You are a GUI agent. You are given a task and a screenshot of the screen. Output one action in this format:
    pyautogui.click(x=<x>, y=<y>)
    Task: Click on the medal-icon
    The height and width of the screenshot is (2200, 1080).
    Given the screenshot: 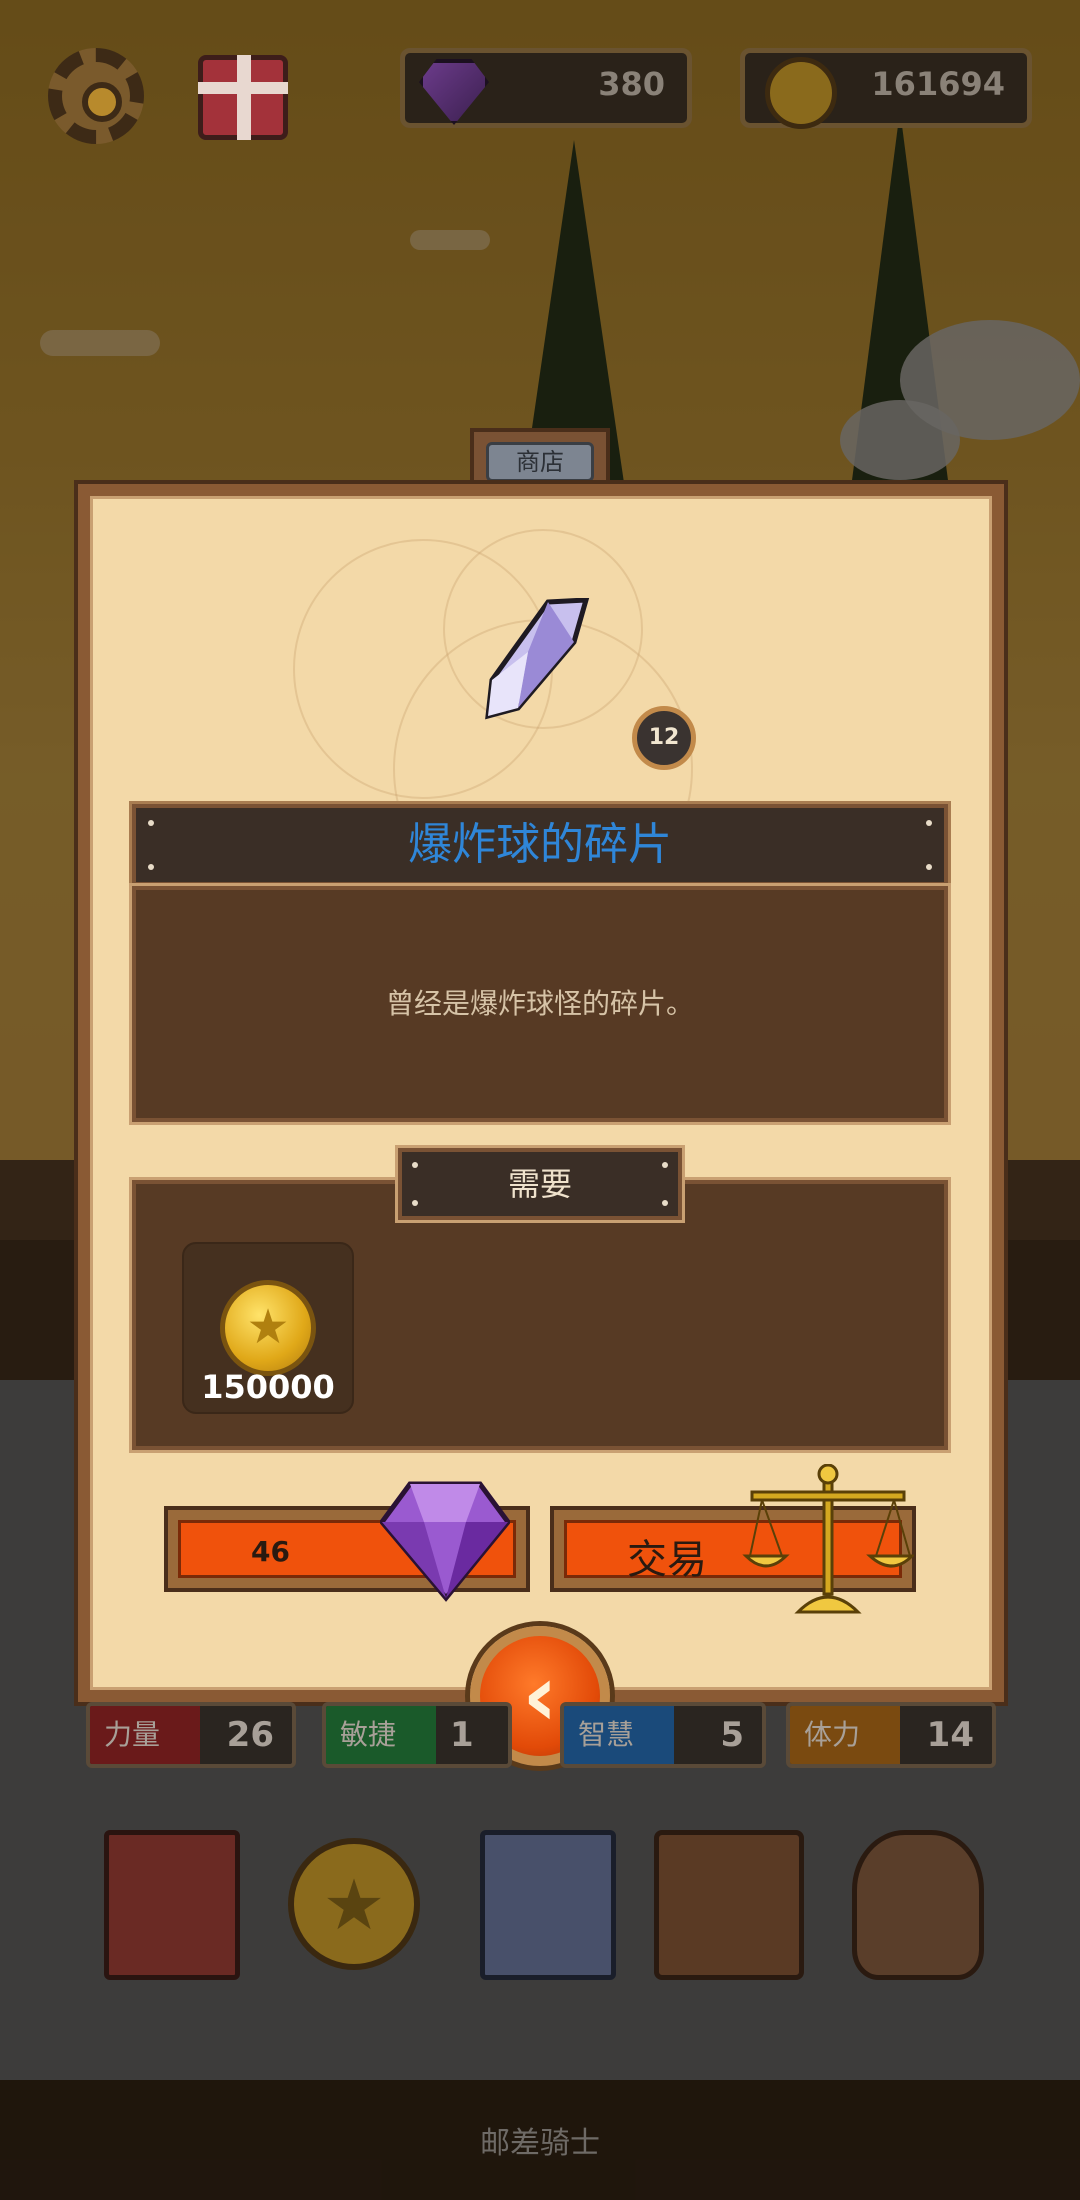 What is the action you would take?
    pyautogui.click(x=354, y=1904)
    